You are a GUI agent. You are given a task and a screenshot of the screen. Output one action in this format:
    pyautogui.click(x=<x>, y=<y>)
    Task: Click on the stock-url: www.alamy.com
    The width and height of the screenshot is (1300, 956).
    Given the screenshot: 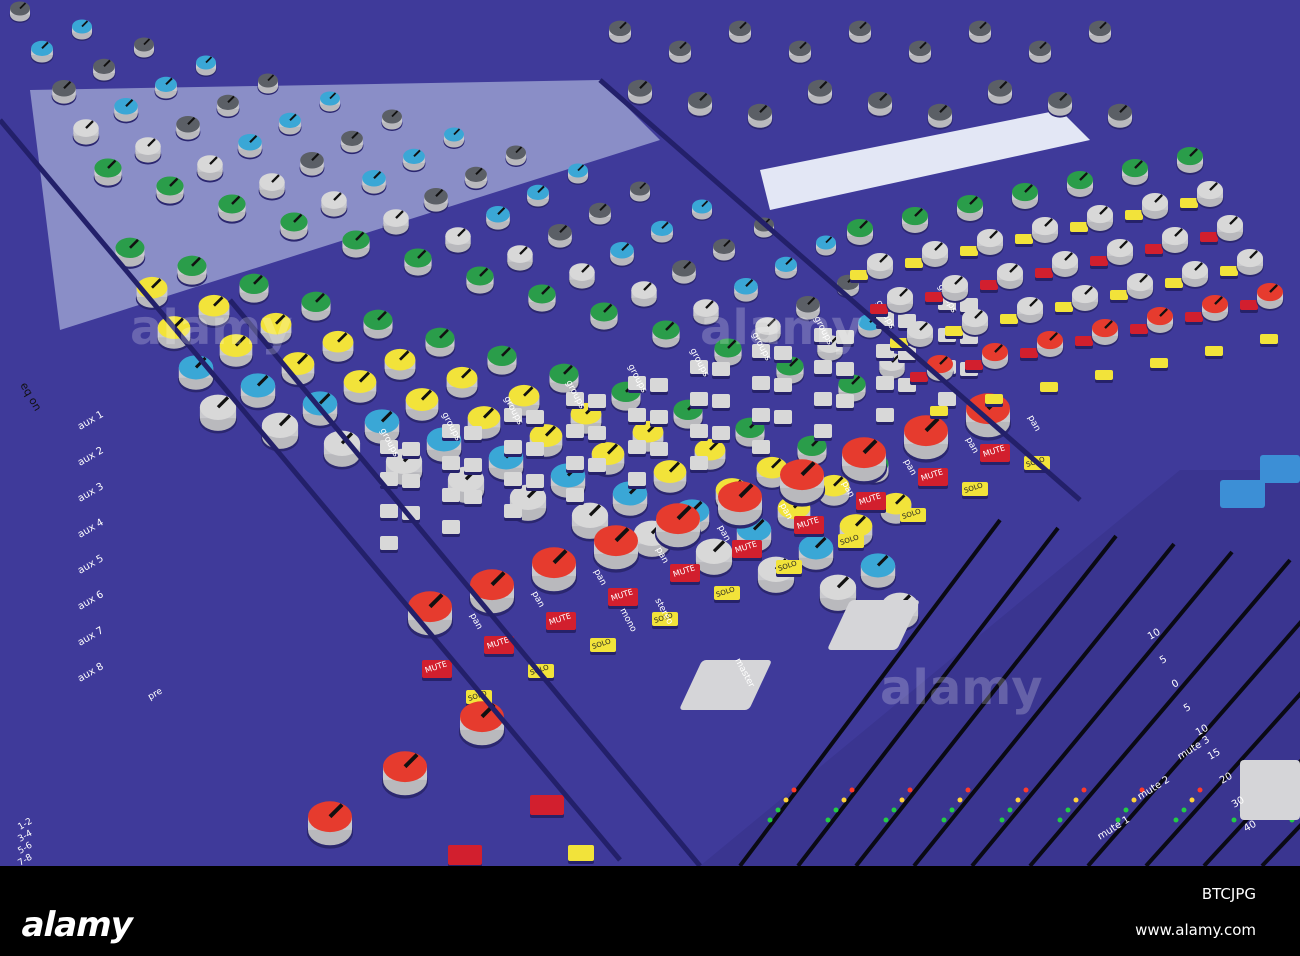 What is the action you would take?
    pyautogui.click(x=1195, y=930)
    